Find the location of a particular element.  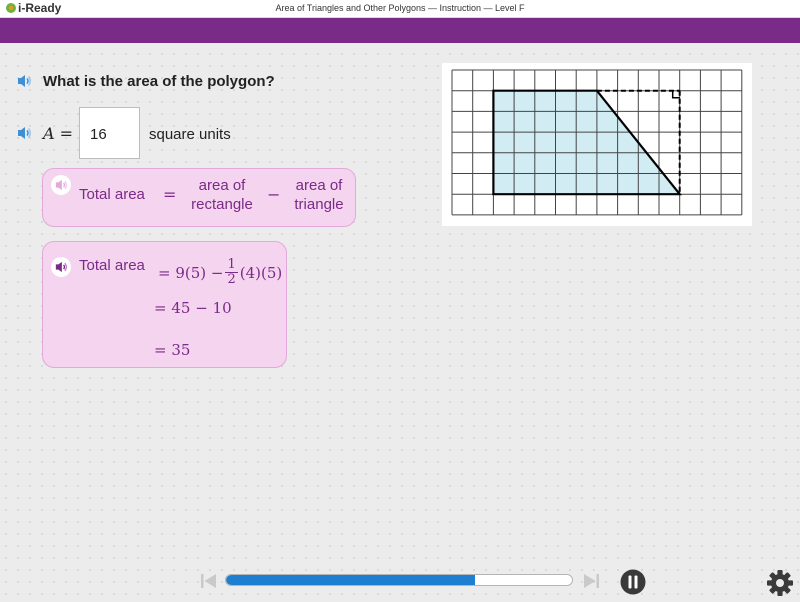

area-tri-line2: triangle is located at coordinates (319, 204).